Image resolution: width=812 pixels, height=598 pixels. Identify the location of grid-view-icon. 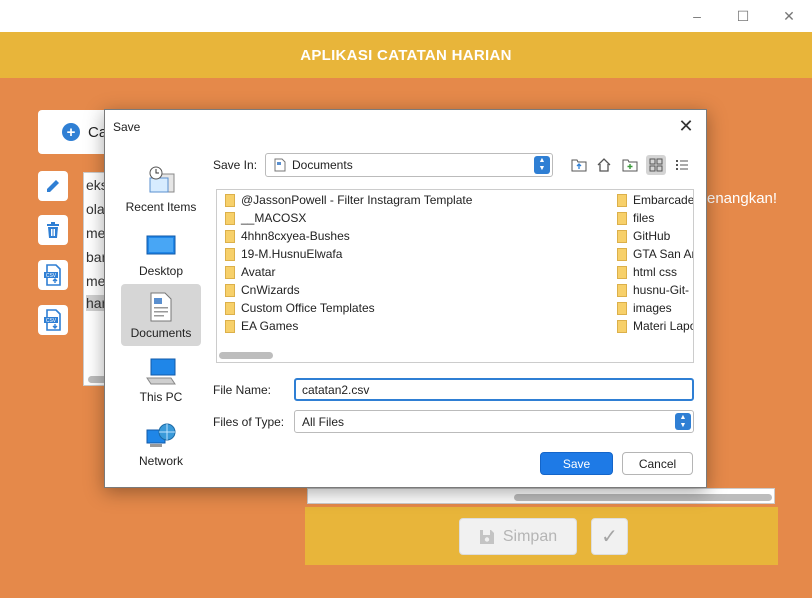
(656, 165).